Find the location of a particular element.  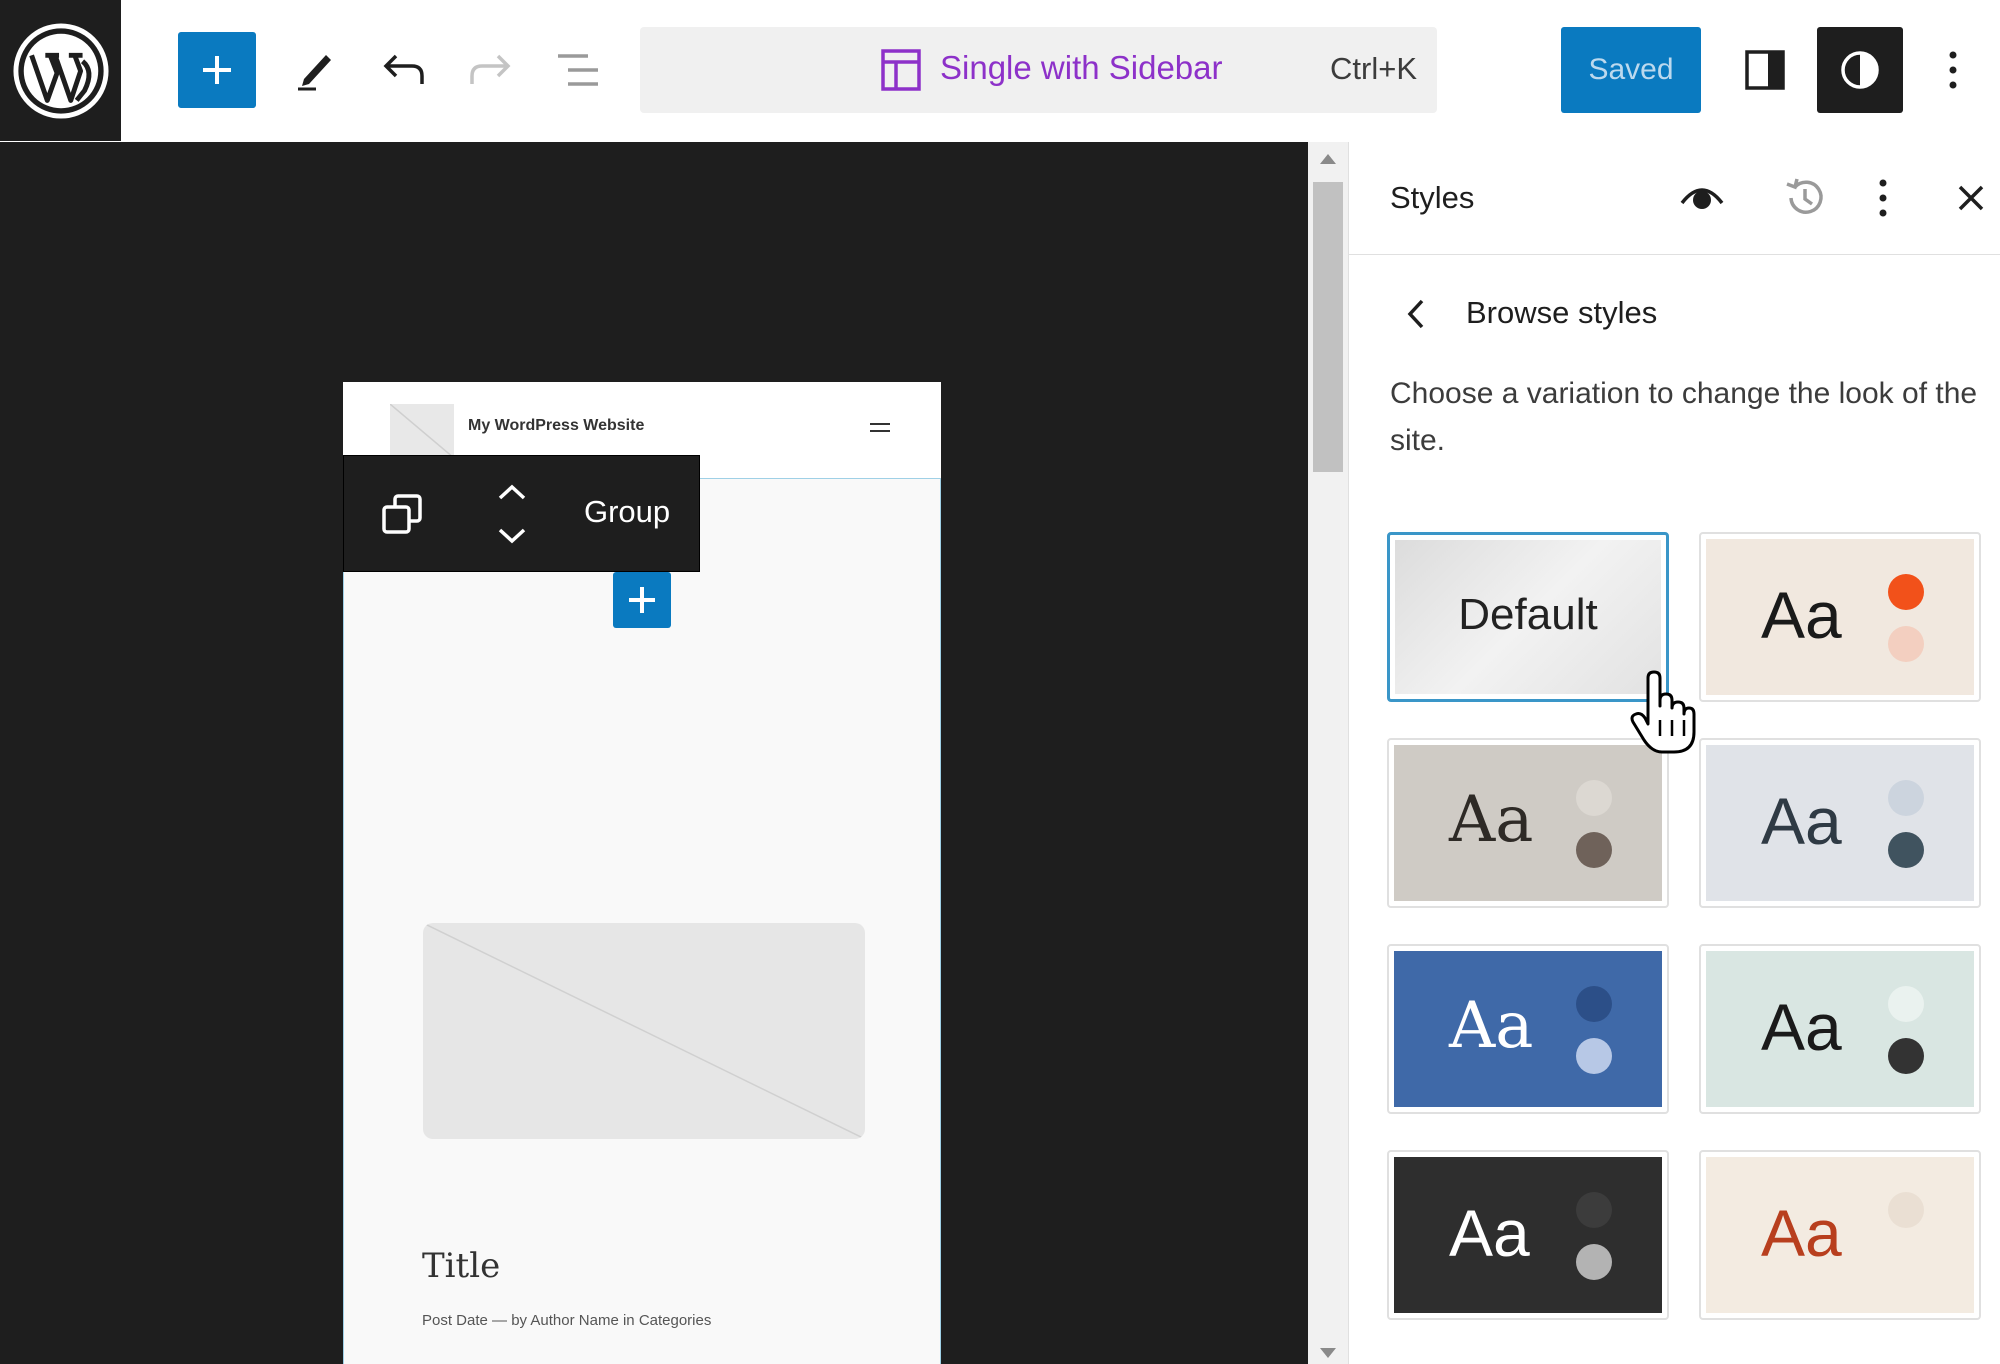

browse-styles-title: Browse styles is located at coordinates (1562, 312).